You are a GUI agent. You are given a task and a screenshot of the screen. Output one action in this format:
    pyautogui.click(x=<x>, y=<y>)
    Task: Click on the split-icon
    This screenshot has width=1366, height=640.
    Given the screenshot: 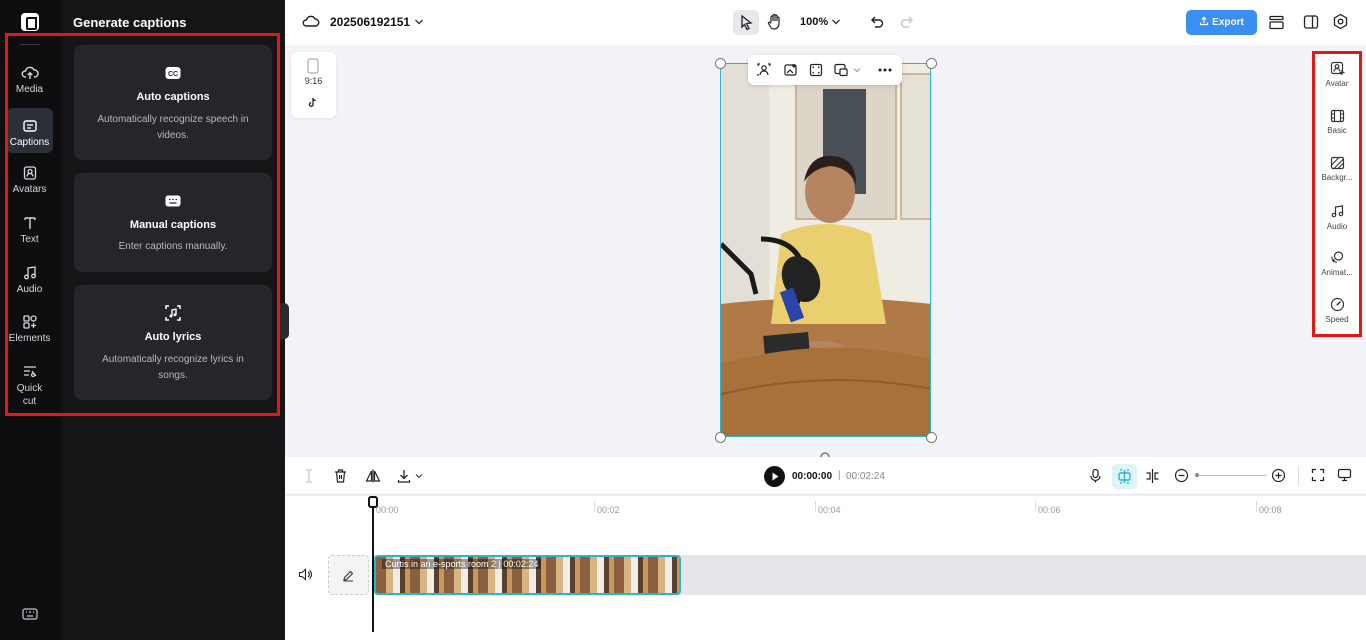 What is the action you would take?
    pyautogui.click(x=1152, y=476)
    